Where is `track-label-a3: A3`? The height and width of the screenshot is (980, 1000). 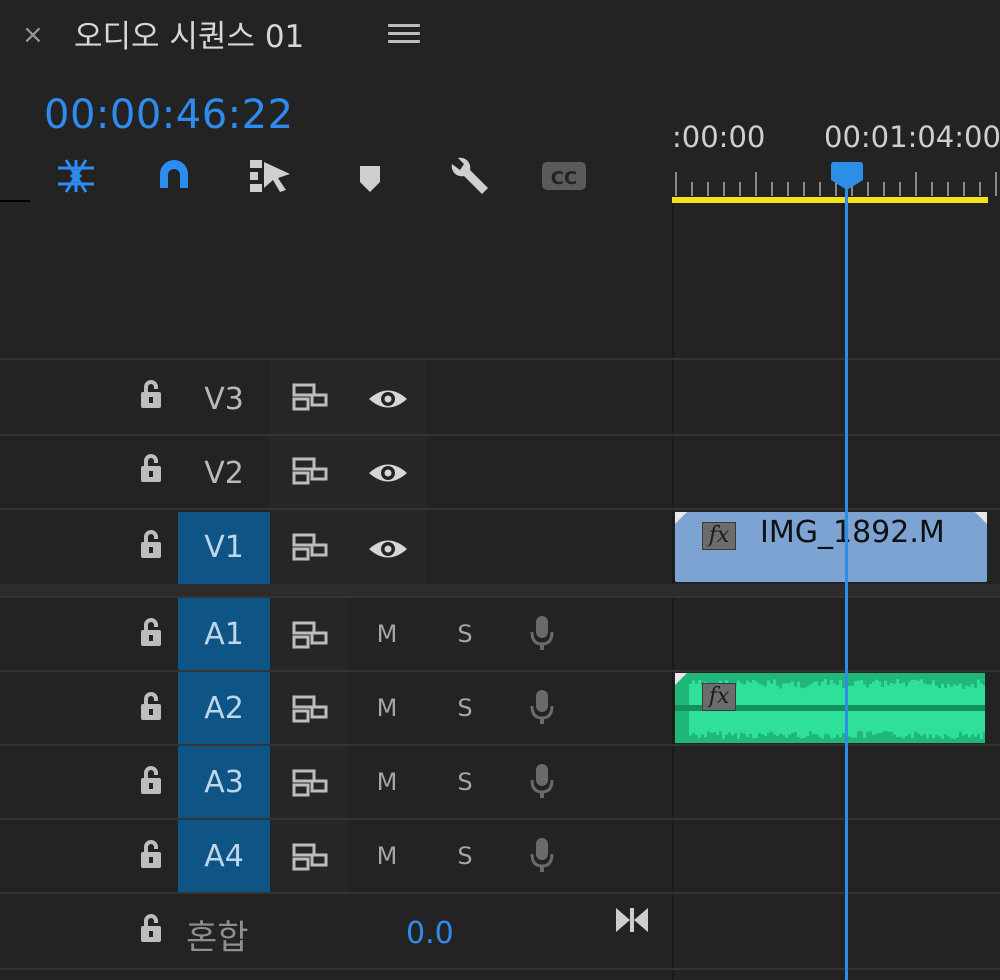
track-label-a3: A3 is located at coordinates (224, 783).